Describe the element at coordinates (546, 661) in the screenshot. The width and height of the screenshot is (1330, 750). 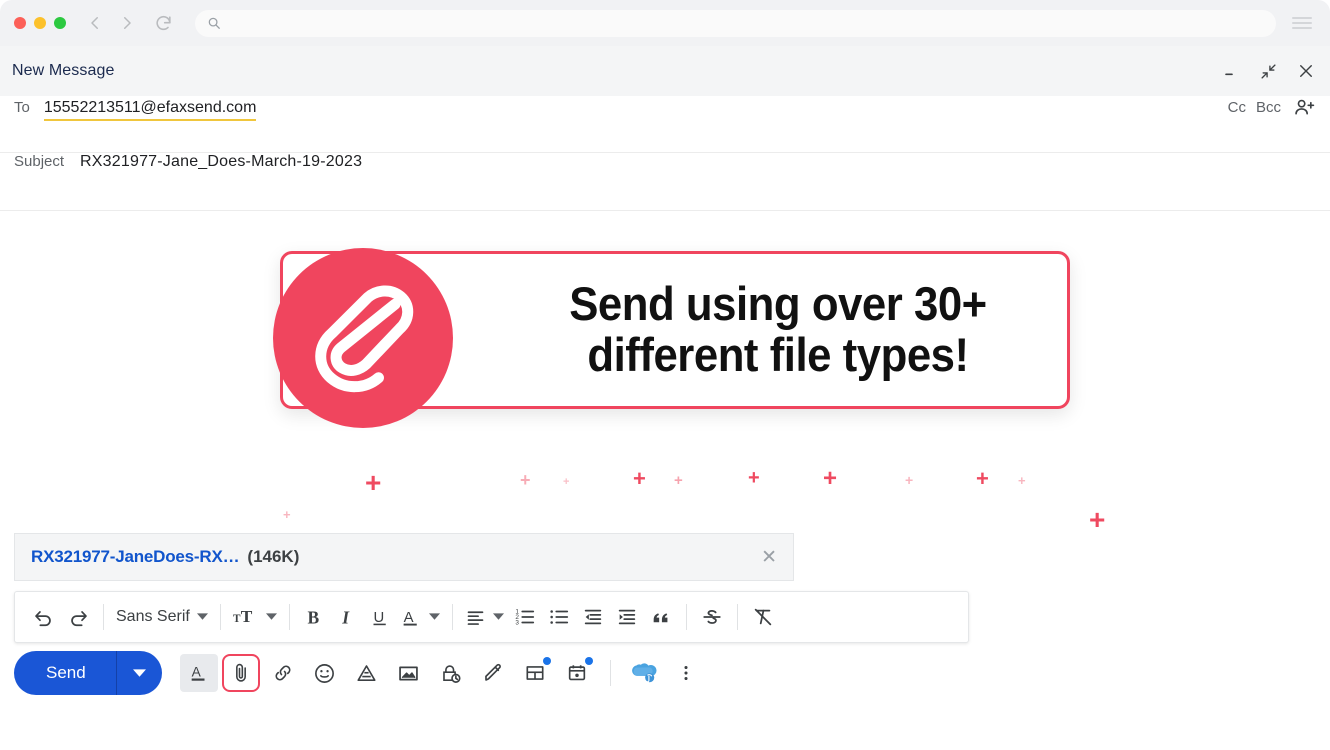
I see `template-badge` at that location.